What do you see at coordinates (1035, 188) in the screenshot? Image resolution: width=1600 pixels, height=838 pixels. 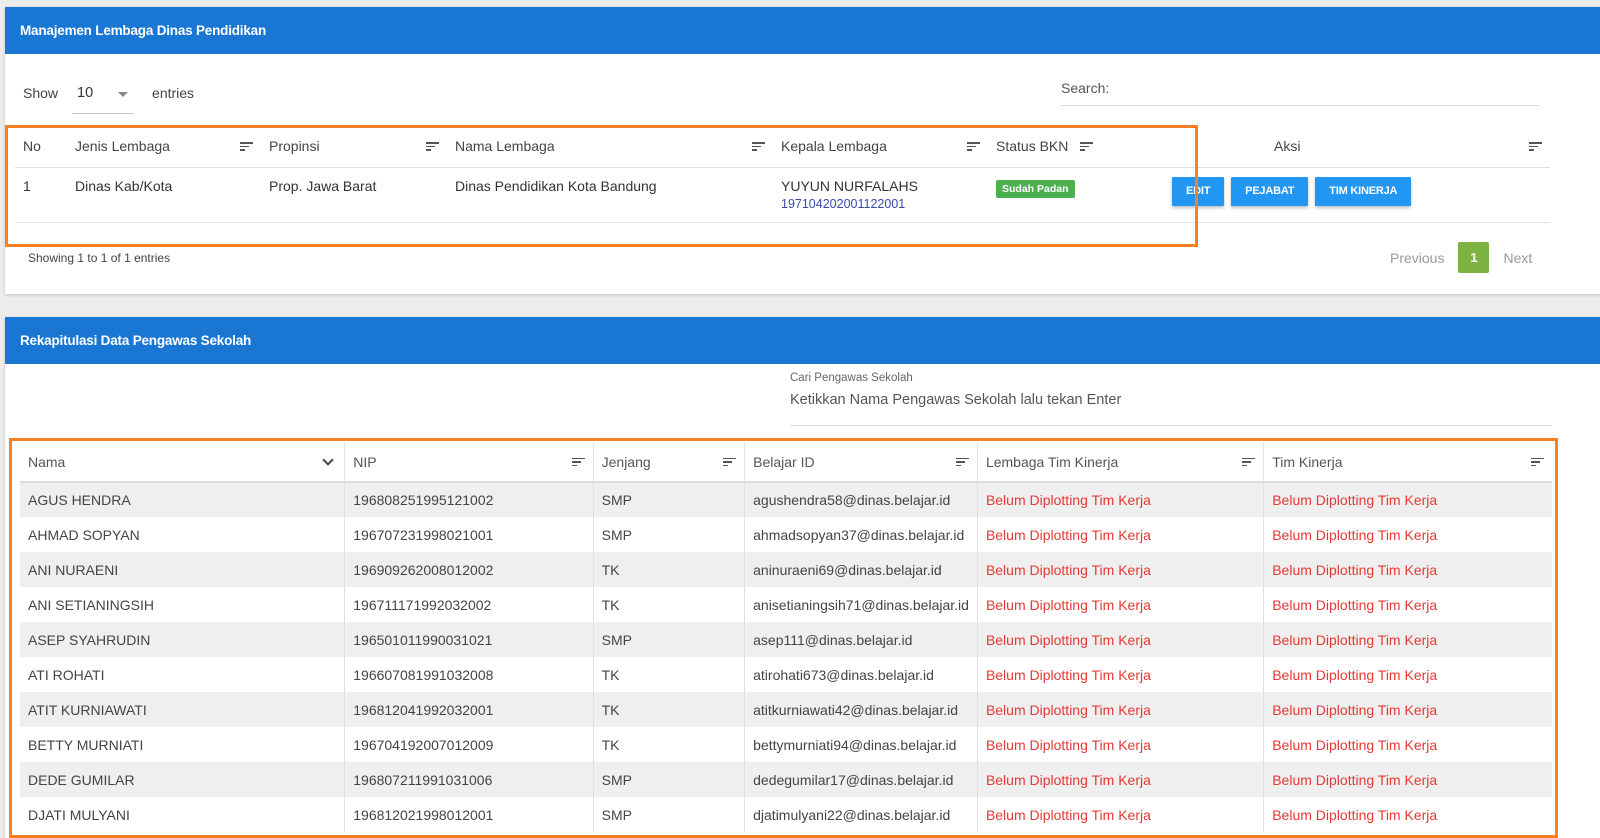 I see `status-badge: Sudah Padan` at bounding box center [1035, 188].